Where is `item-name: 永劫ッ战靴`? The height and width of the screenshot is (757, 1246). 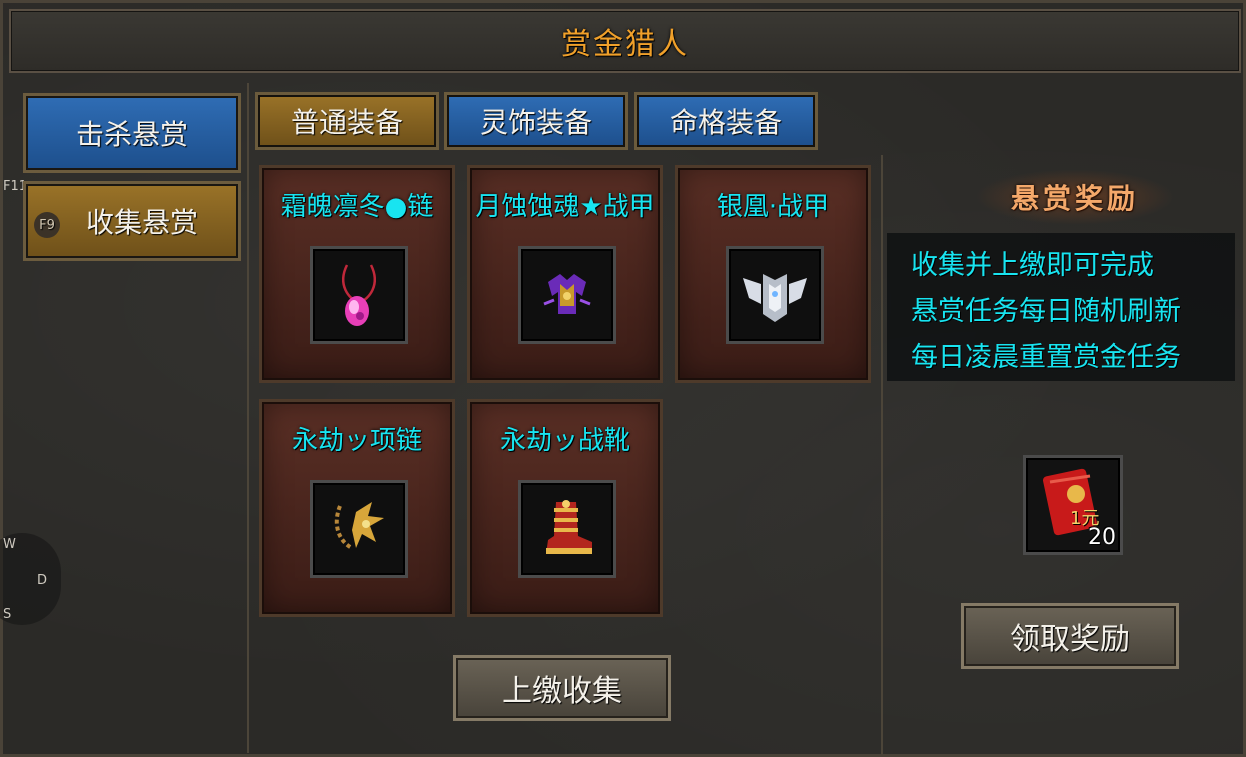 item-name: 永劫ッ战靴 is located at coordinates (564, 441).